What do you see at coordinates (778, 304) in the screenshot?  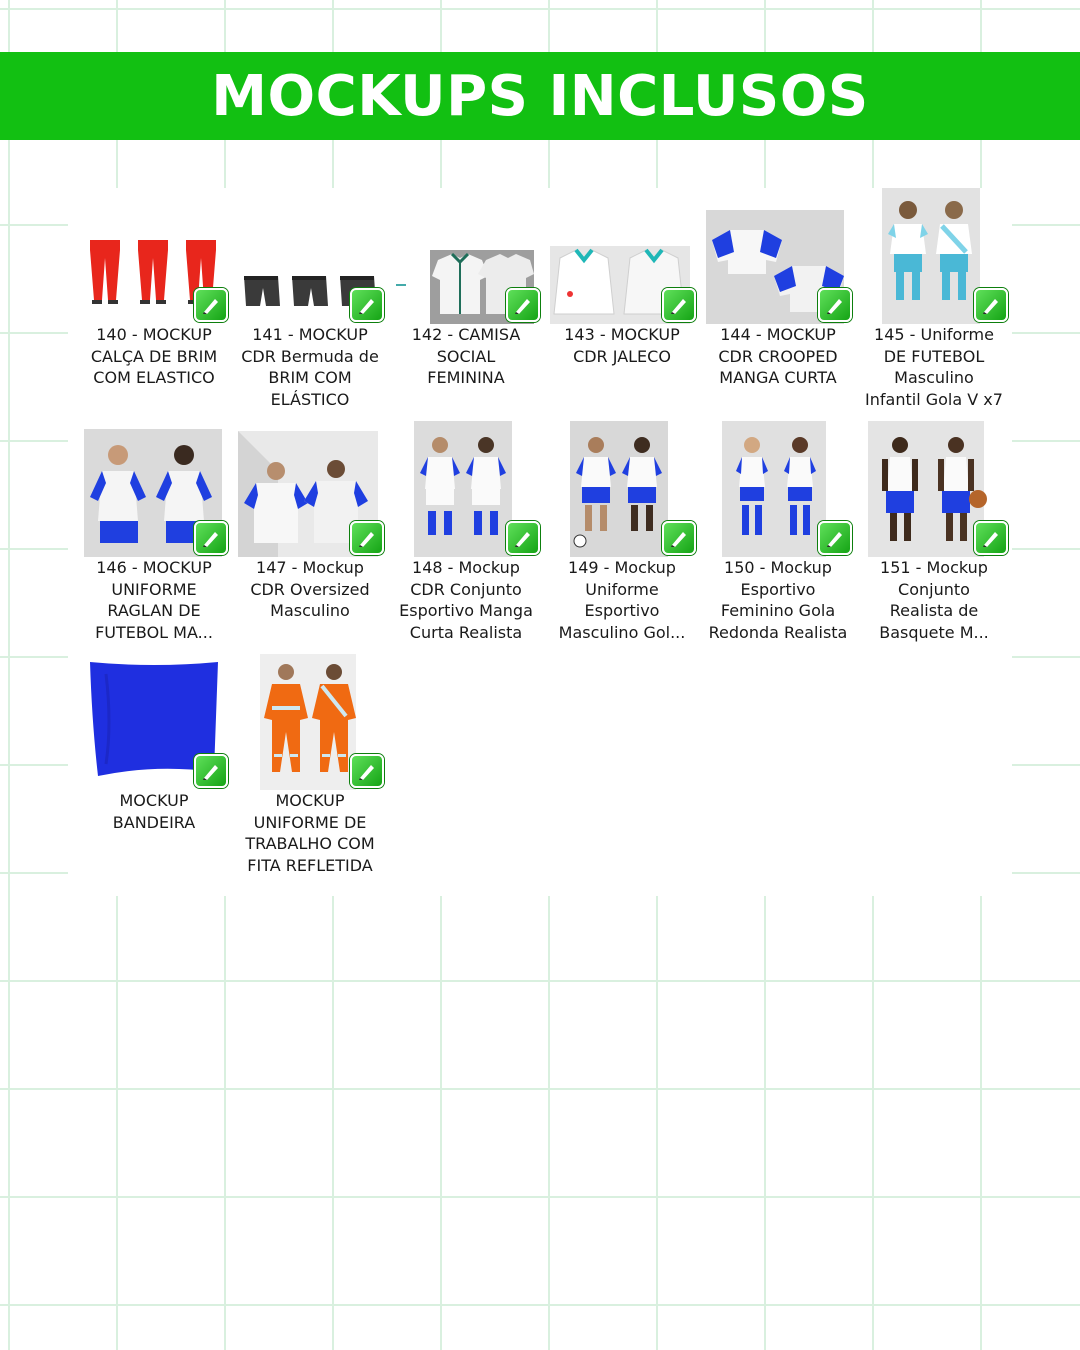 I see `file-item-144: 144 - MOCKUP CDR CROOPED MANGA CURTA` at bounding box center [778, 304].